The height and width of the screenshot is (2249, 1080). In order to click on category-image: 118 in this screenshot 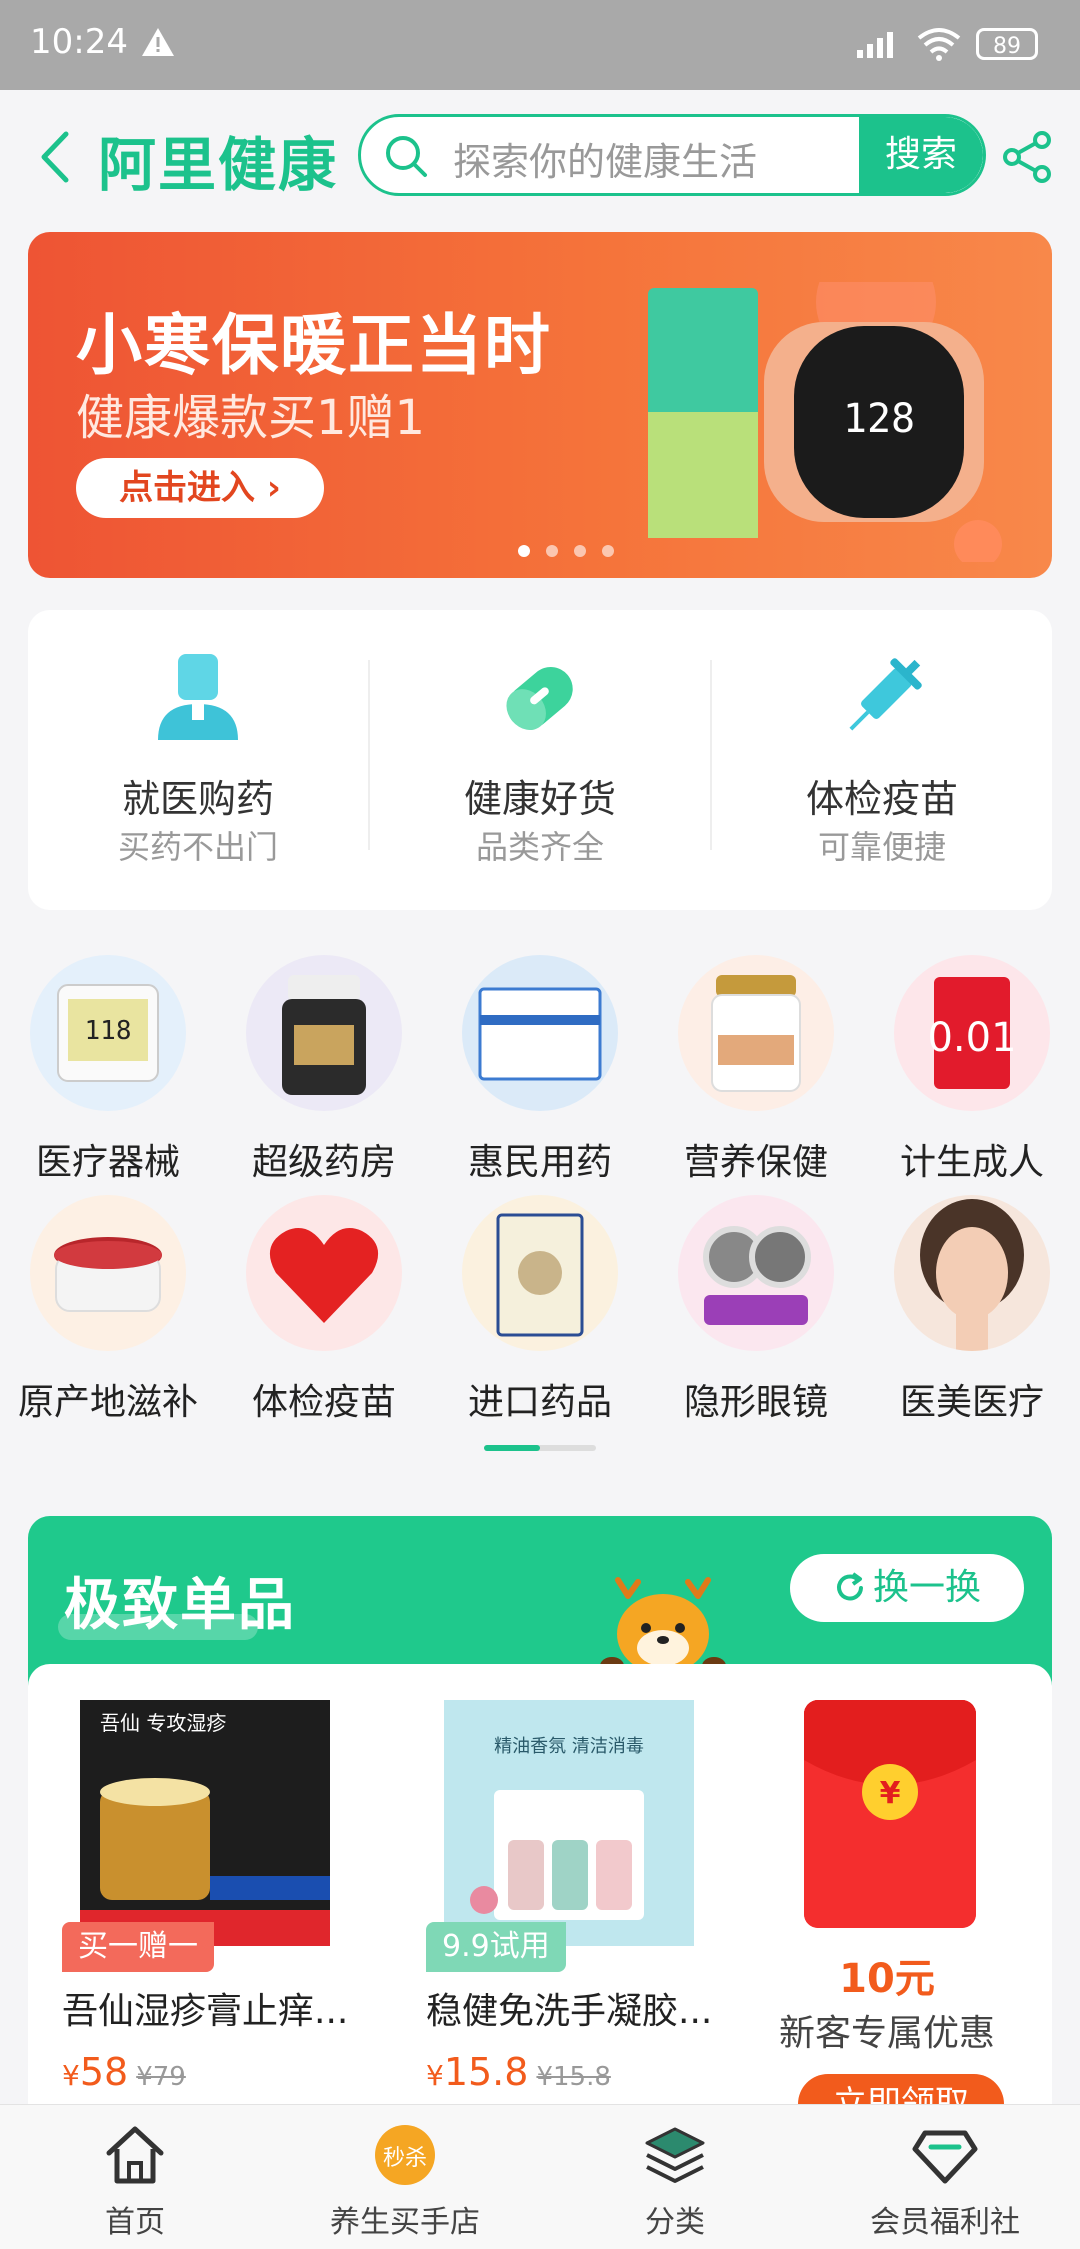, I will do `click(108, 1033)`.